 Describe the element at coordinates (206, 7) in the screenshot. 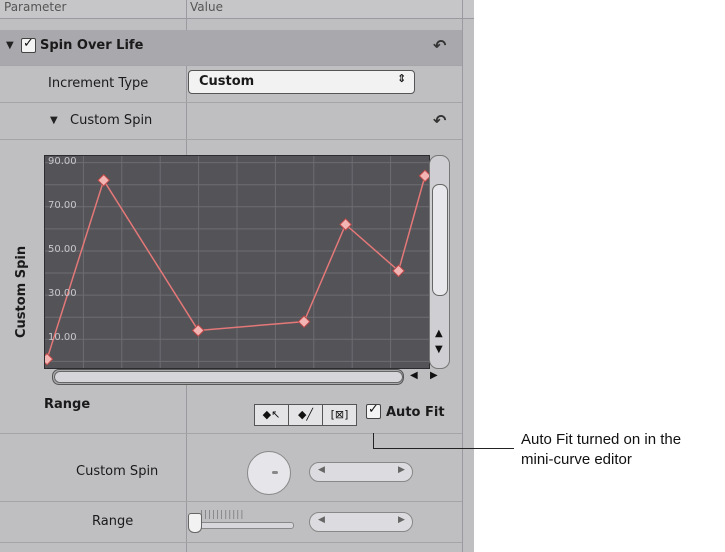

I see `value-column-header: Value` at that location.